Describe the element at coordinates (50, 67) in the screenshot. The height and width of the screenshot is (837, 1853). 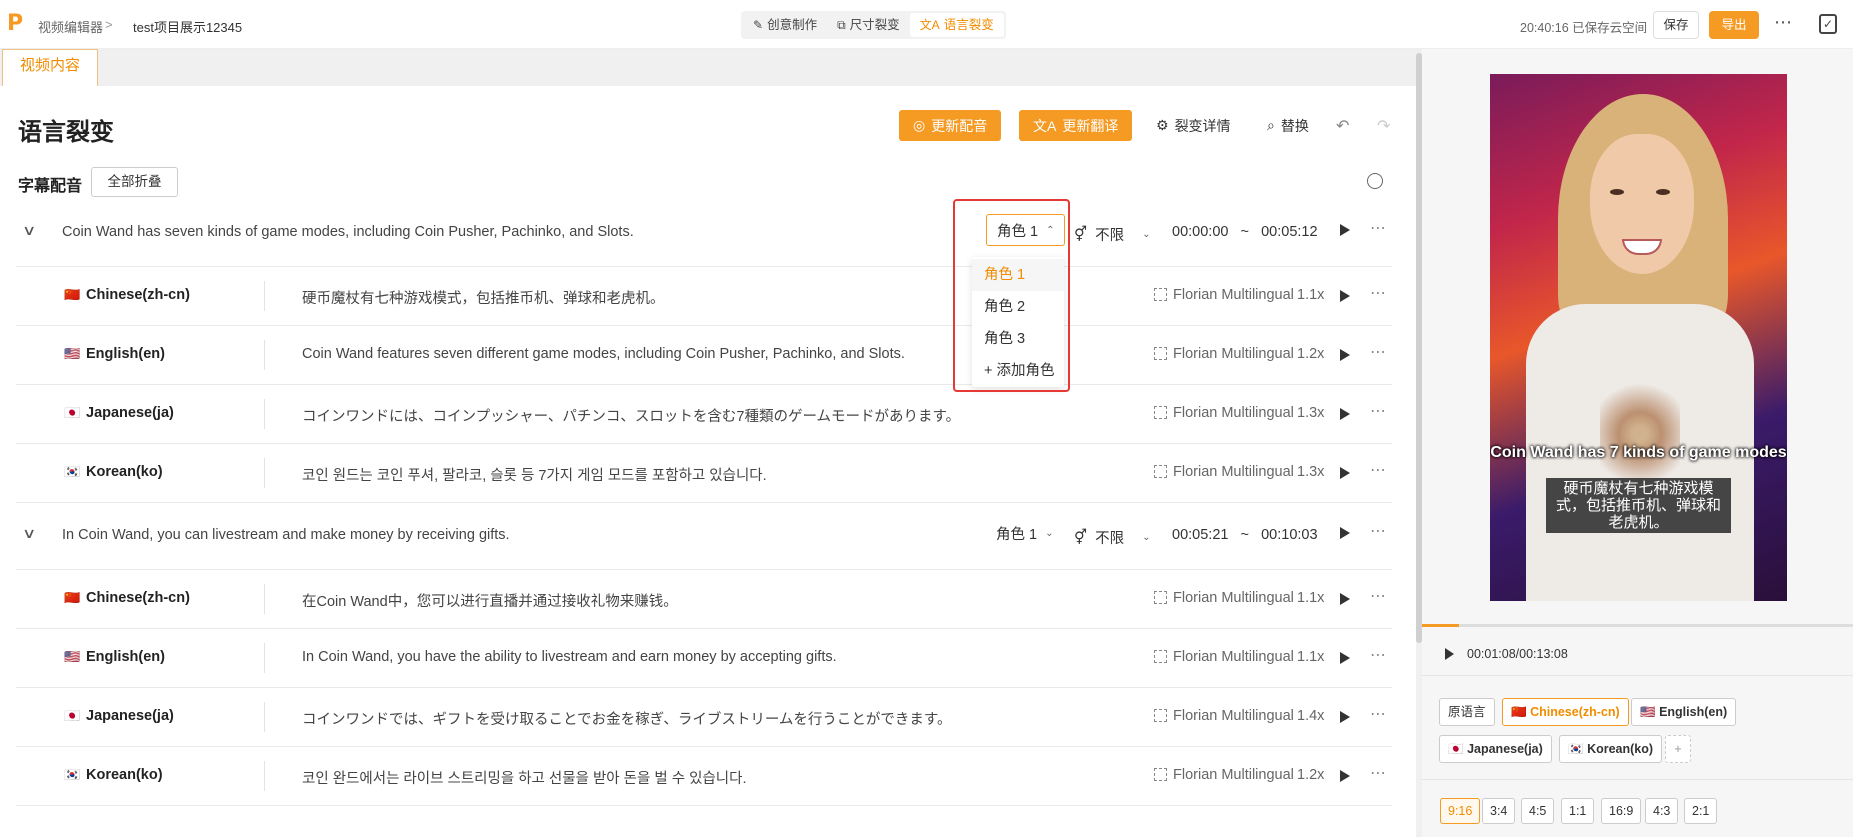
I see `tab-video-content: 视频内容` at that location.